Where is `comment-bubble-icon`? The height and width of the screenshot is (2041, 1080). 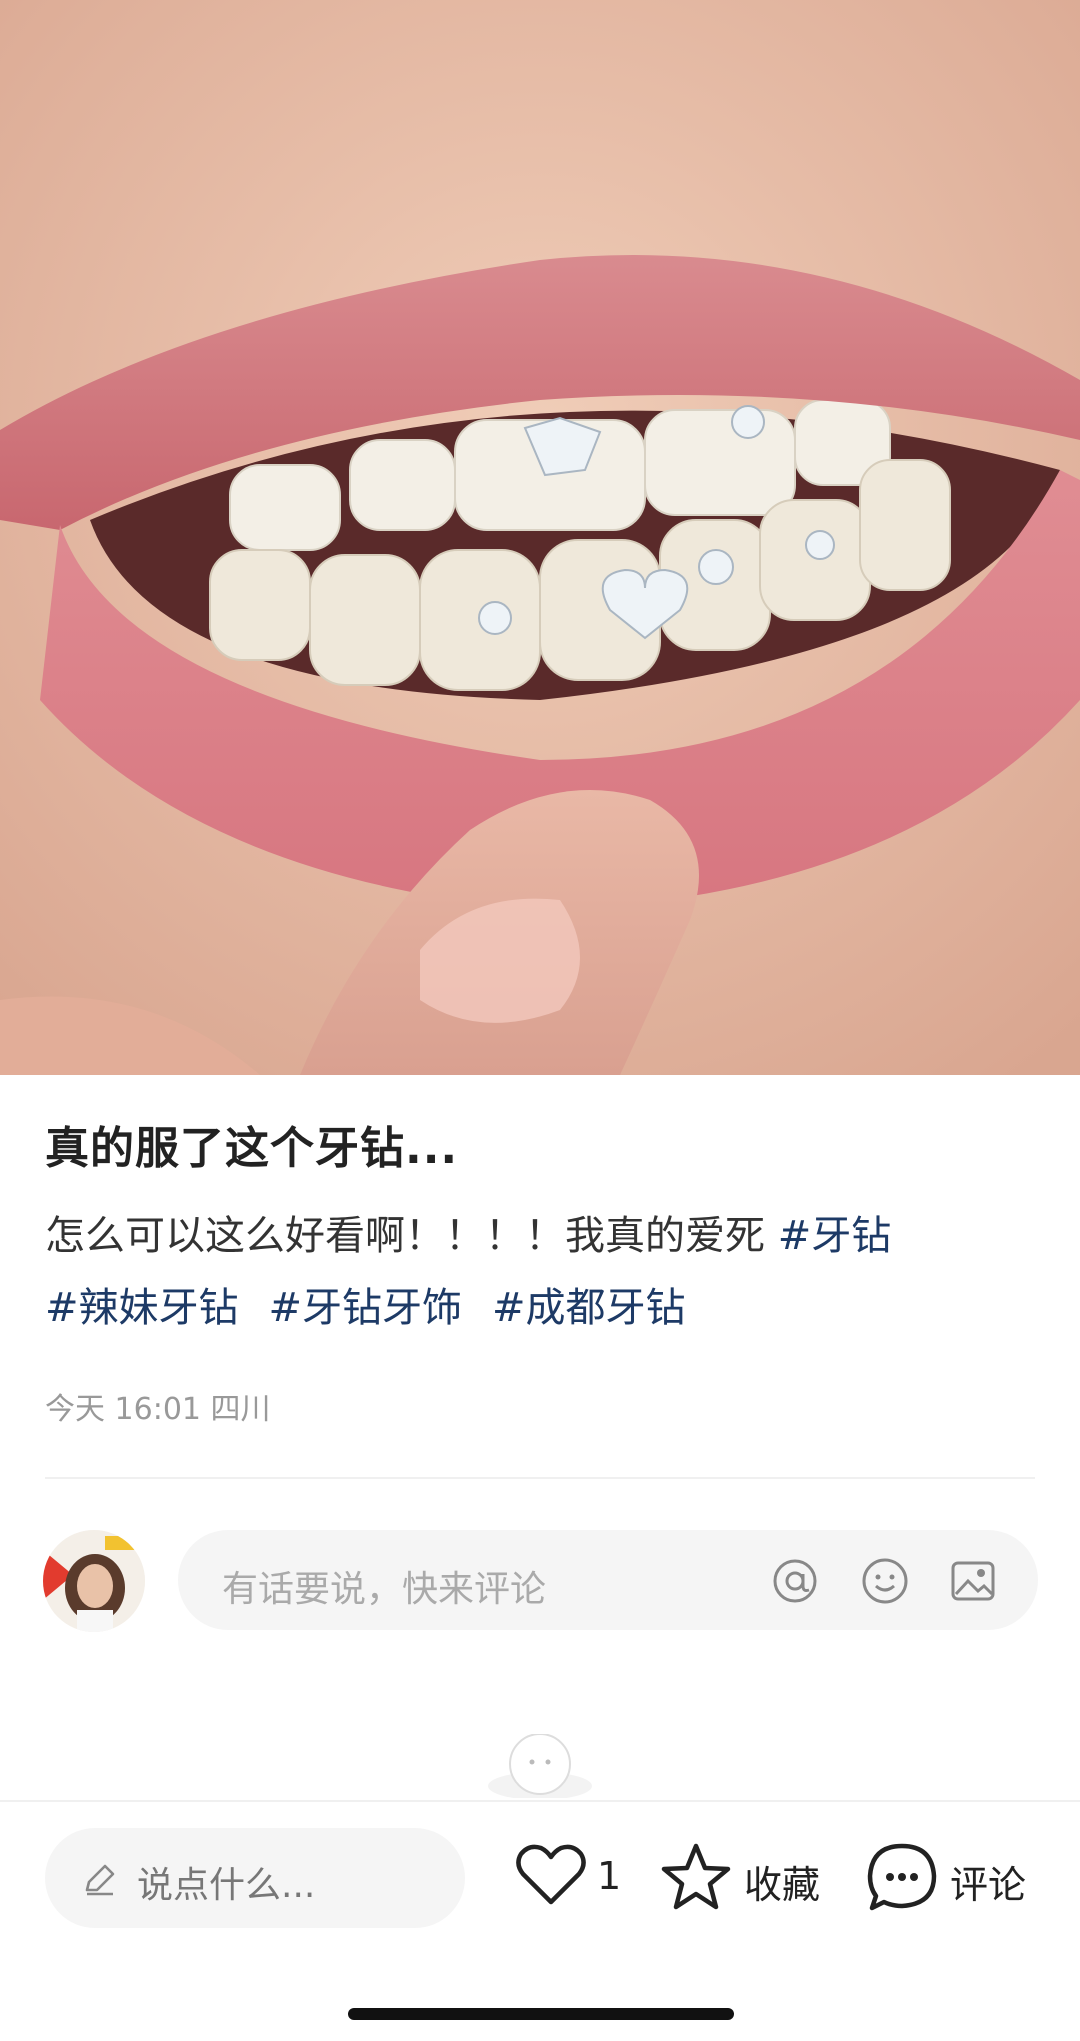 comment-bubble-icon is located at coordinates (902, 1877).